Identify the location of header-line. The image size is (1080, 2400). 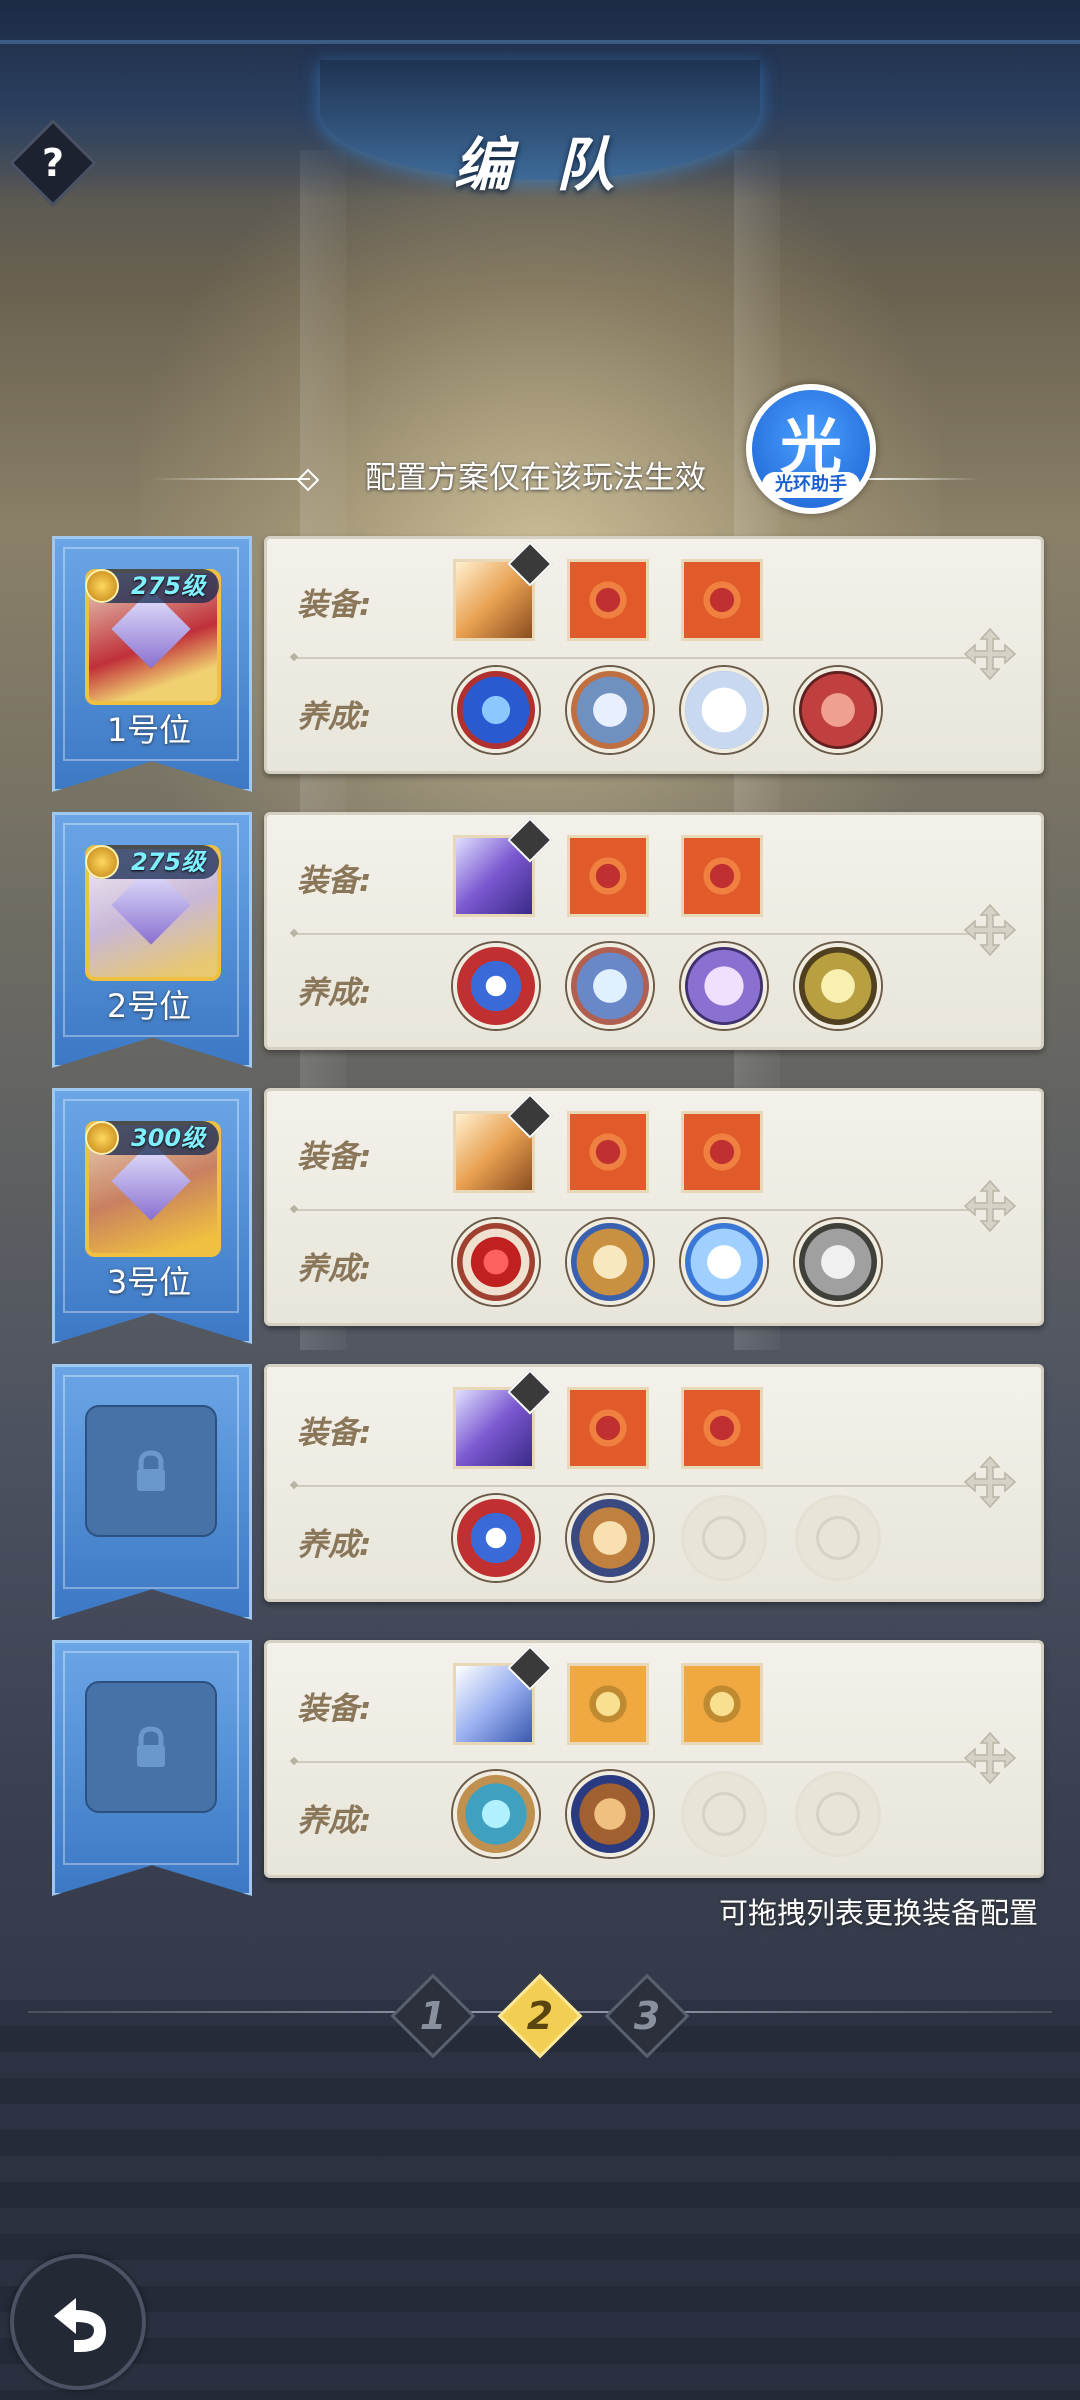
(540, 42).